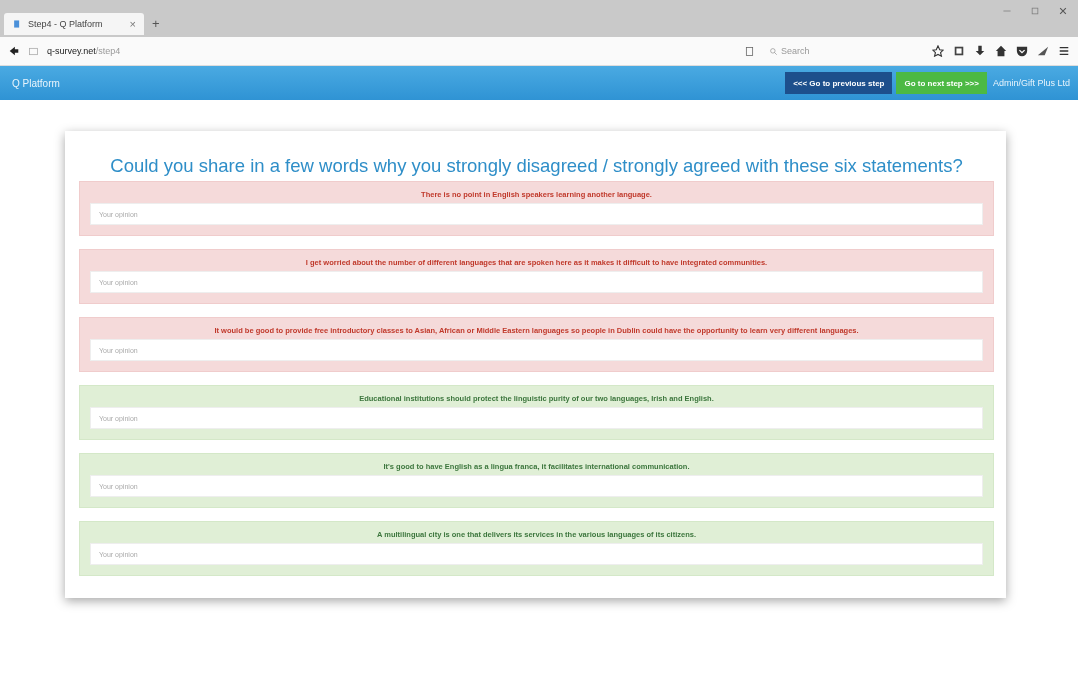 The width and height of the screenshot is (1078, 688). I want to click on back-arrow-icon, so click(14, 51).